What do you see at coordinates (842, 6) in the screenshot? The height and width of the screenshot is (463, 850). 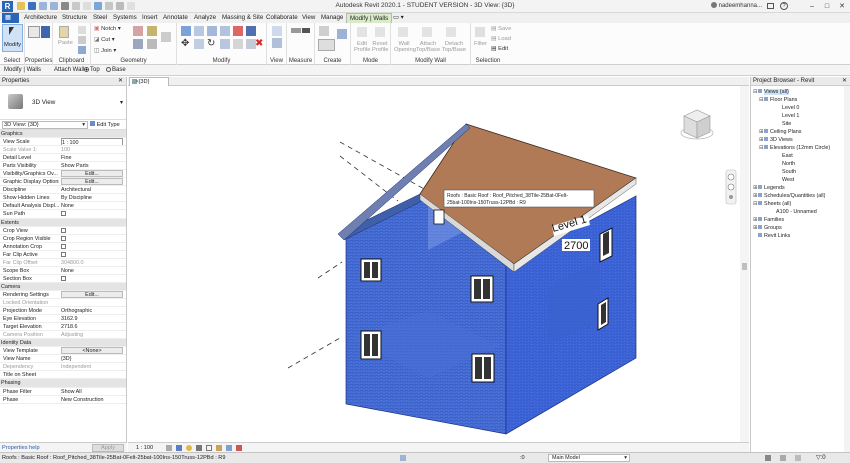 I see `close-button: ✕` at bounding box center [842, 6].